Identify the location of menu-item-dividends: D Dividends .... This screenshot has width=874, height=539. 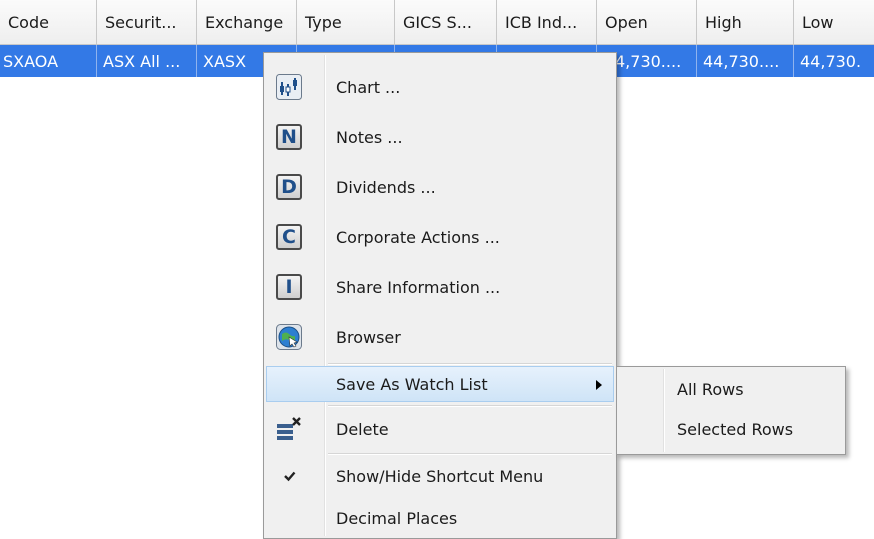
(440, 187).